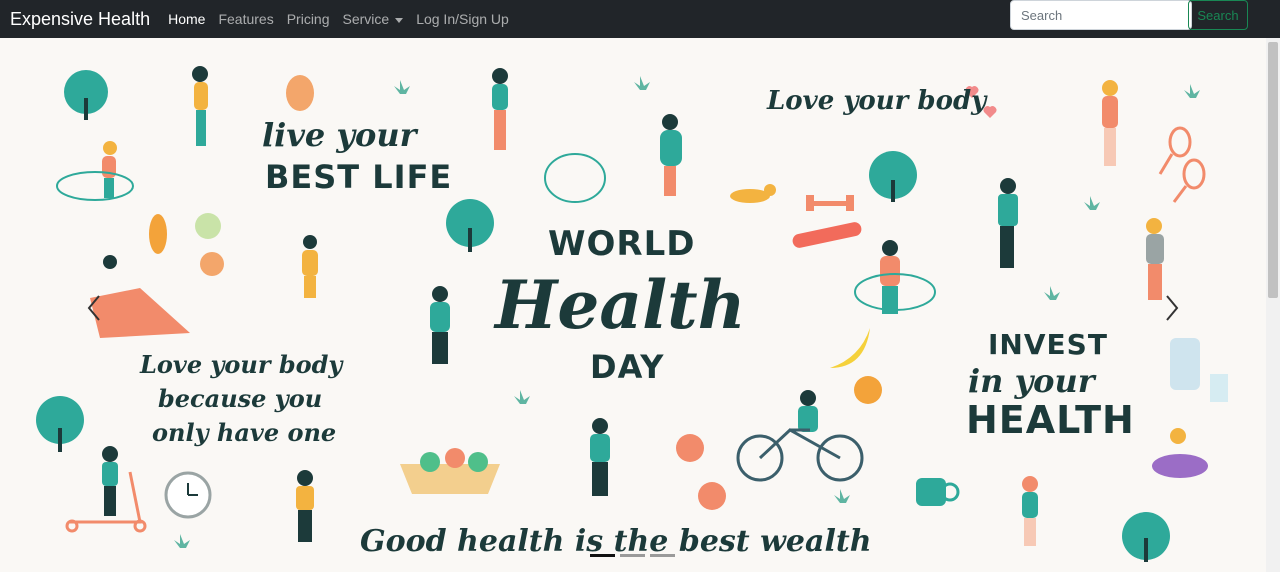 The image size is (1280, 572). Describe the element at coordinates (1218, 15) in the screenshot. I see `search-button: Search` at that location.